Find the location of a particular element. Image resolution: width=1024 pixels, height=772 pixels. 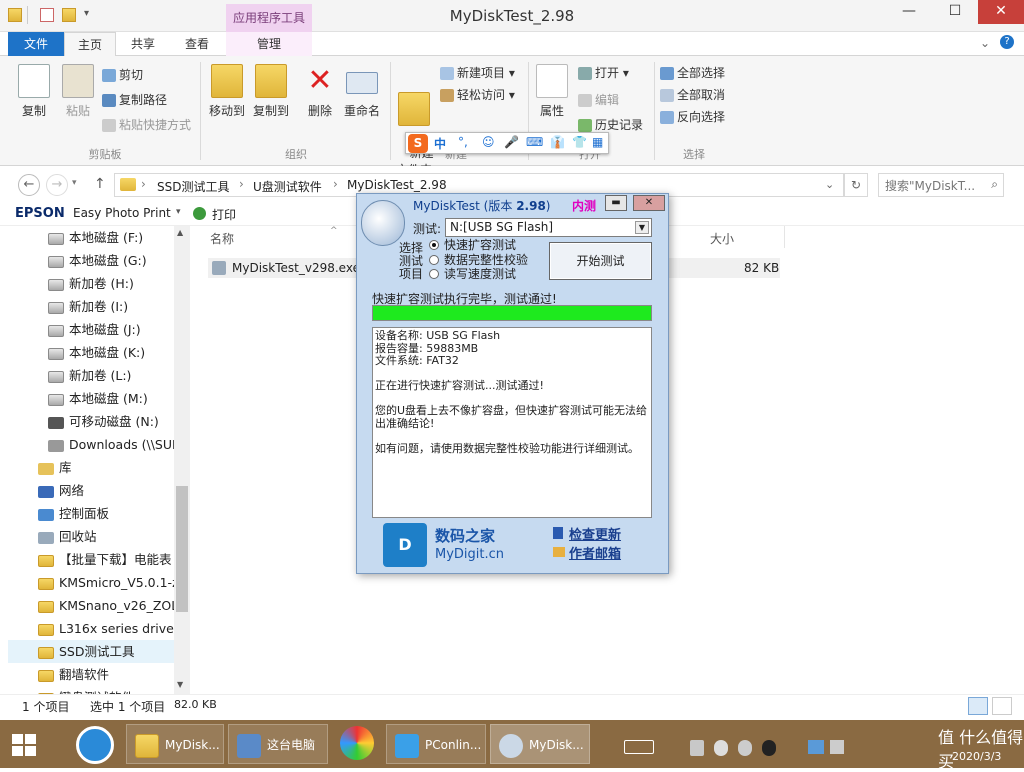

refresh-icon: ↻ is located at coordinates (856, 185).